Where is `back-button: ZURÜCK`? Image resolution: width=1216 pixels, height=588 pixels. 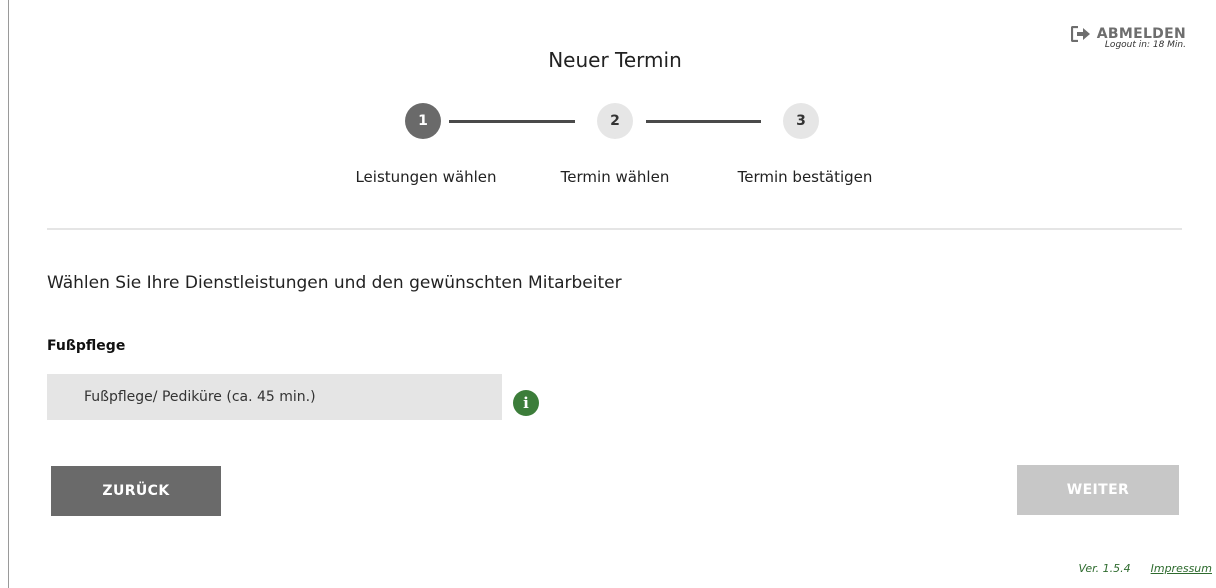
back-button: ZURÜCK is located at coordinates (136, 491).